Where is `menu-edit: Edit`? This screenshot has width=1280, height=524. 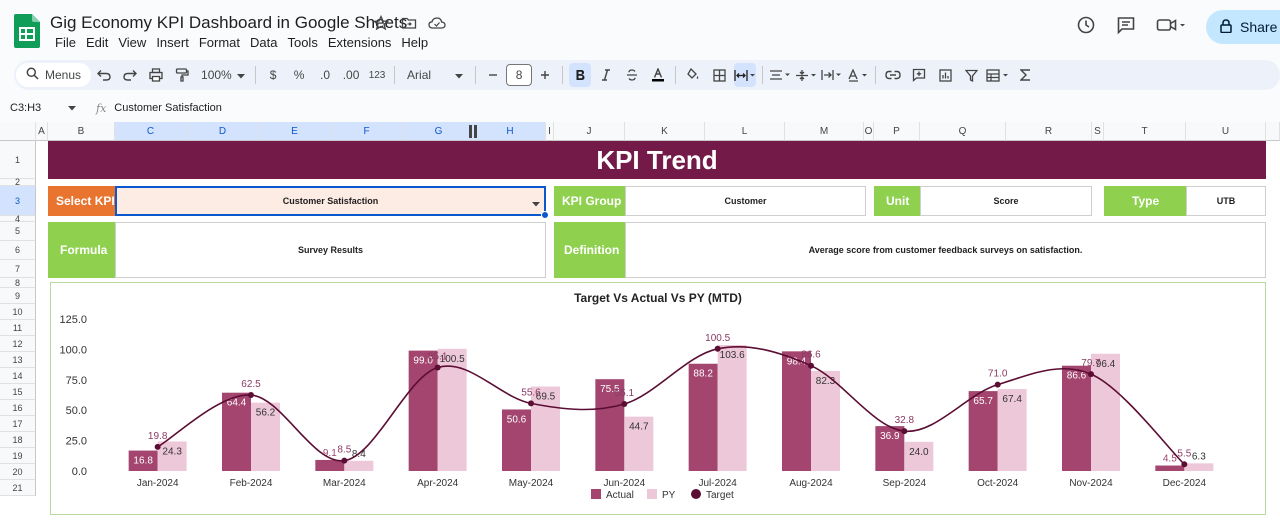 menu-edit: Edit is located at coordinates (97, 42).